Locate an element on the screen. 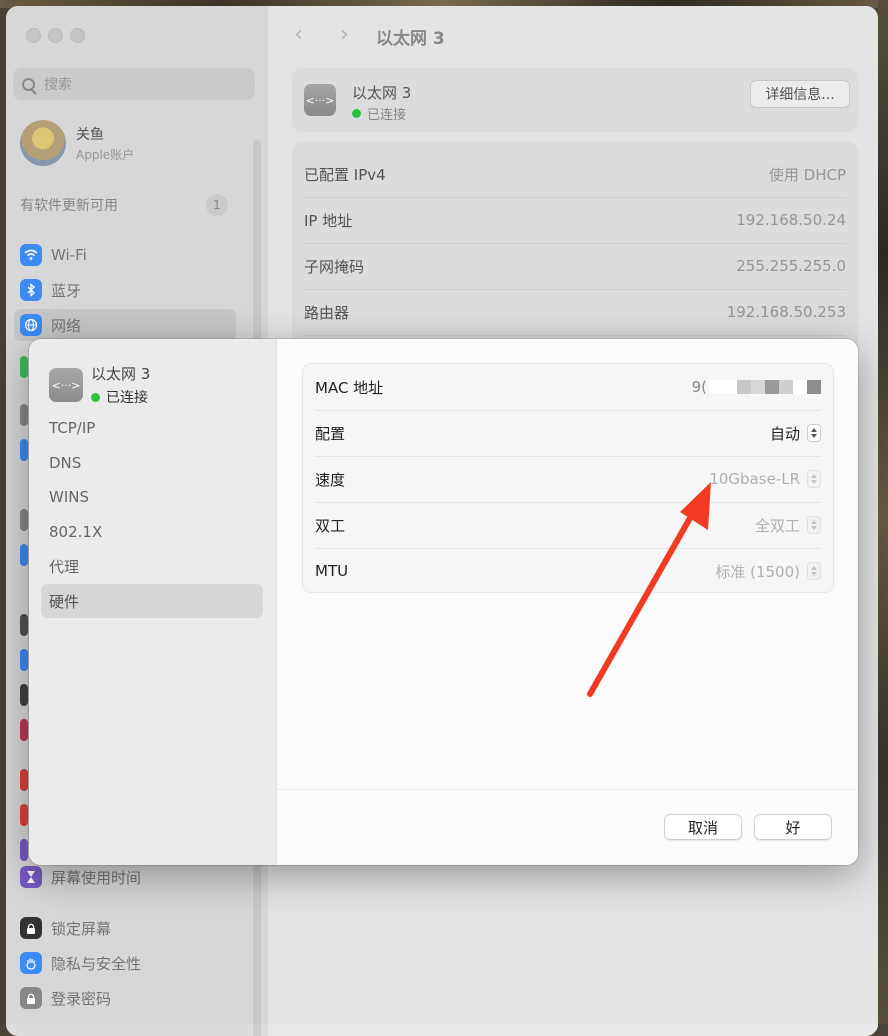  mac-address-row: MAC 地址 9( is located at coordinates (568, 387).